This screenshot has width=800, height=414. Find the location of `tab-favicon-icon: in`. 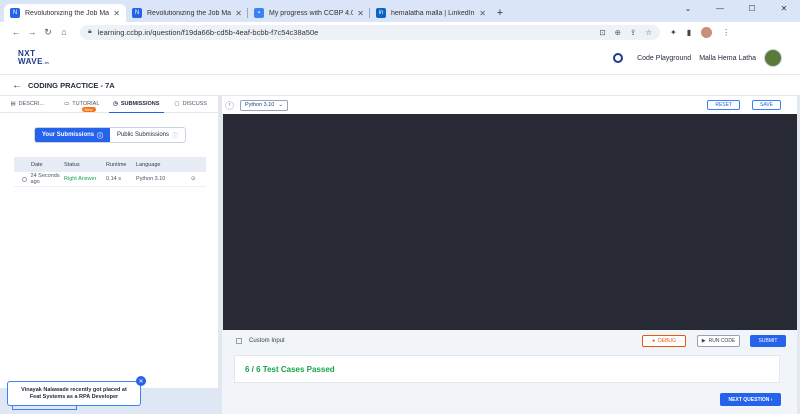

tab-favicon-icon: in is located at coordinates (381, 13).